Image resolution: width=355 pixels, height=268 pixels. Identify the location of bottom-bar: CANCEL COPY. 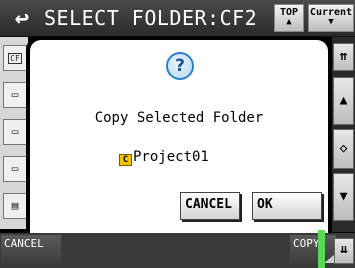
(177, 250).